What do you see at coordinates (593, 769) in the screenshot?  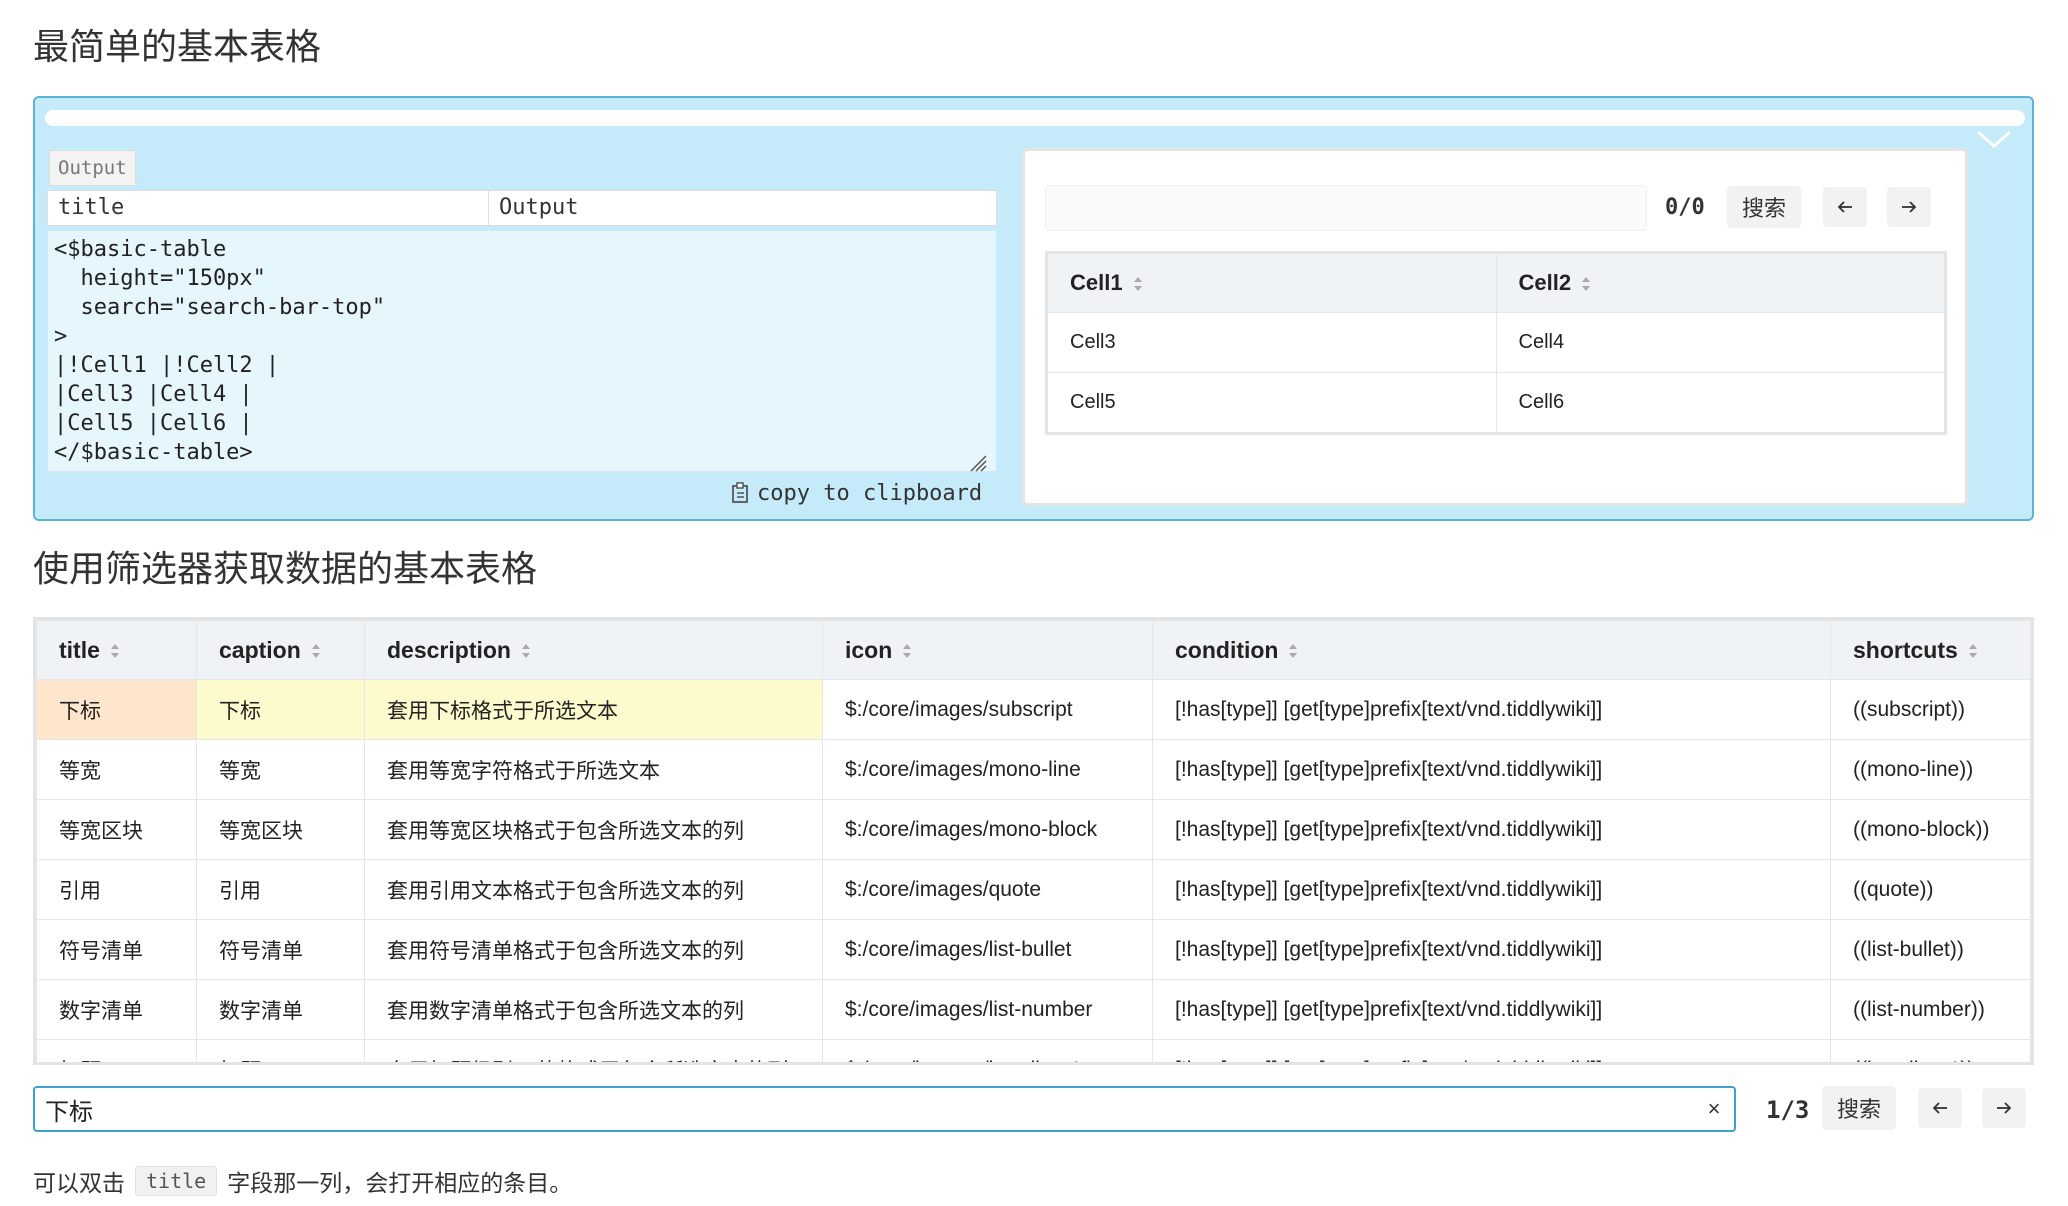 I see `table-cell-description: 套用等宽字符格式于所选文本` at bounding box center [593, 769].